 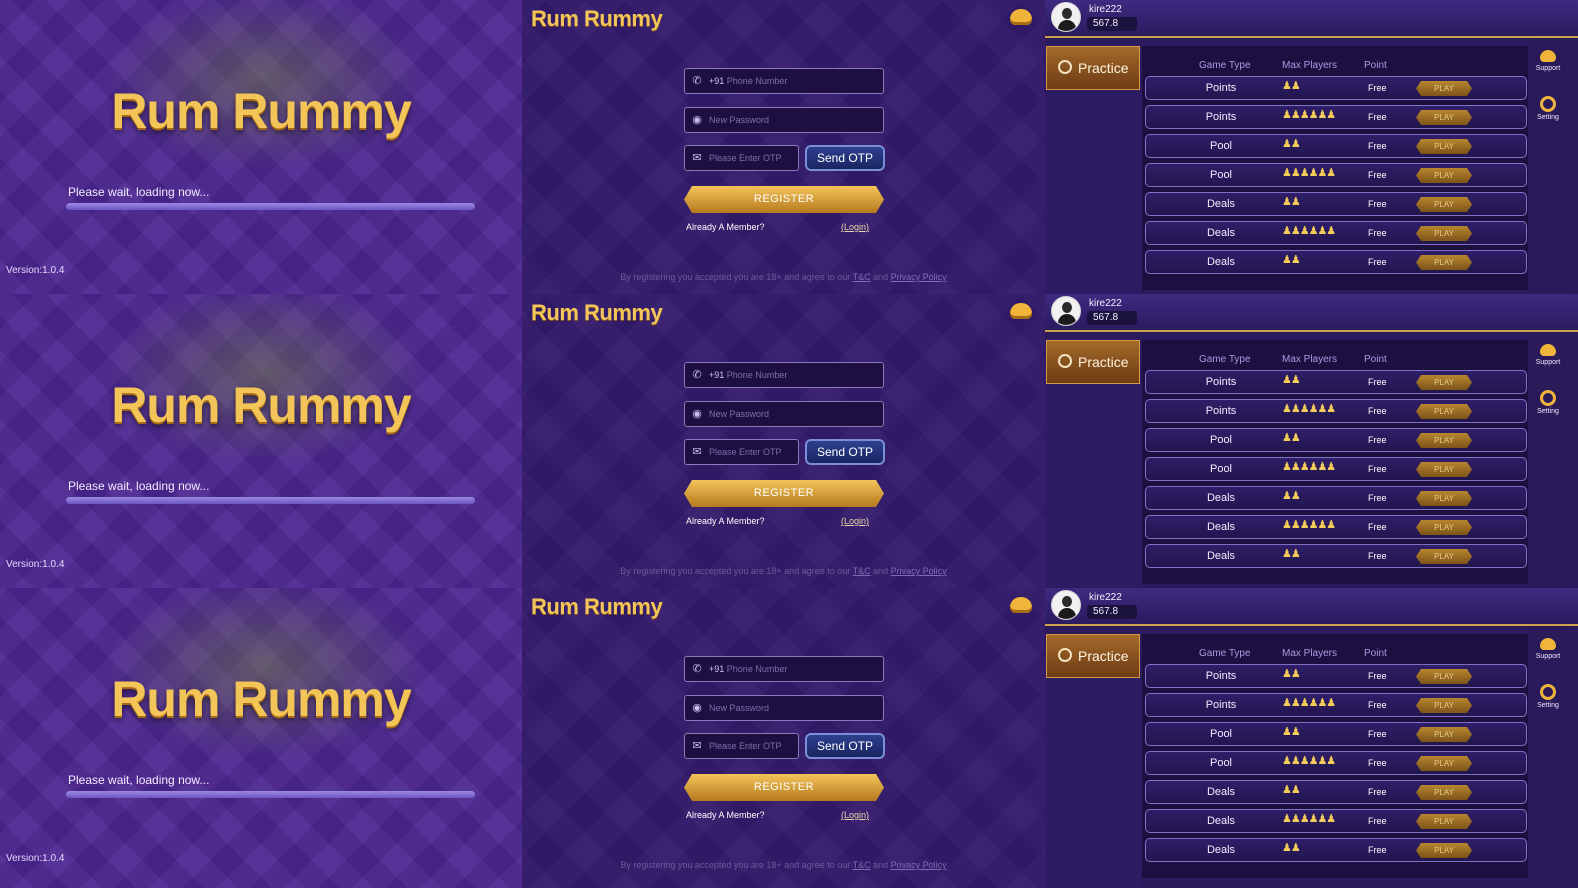 What do you see at coordinates (697, 708) in the screenshot?
I see `lock-icon: ◉` at bounding box center [697, 708].